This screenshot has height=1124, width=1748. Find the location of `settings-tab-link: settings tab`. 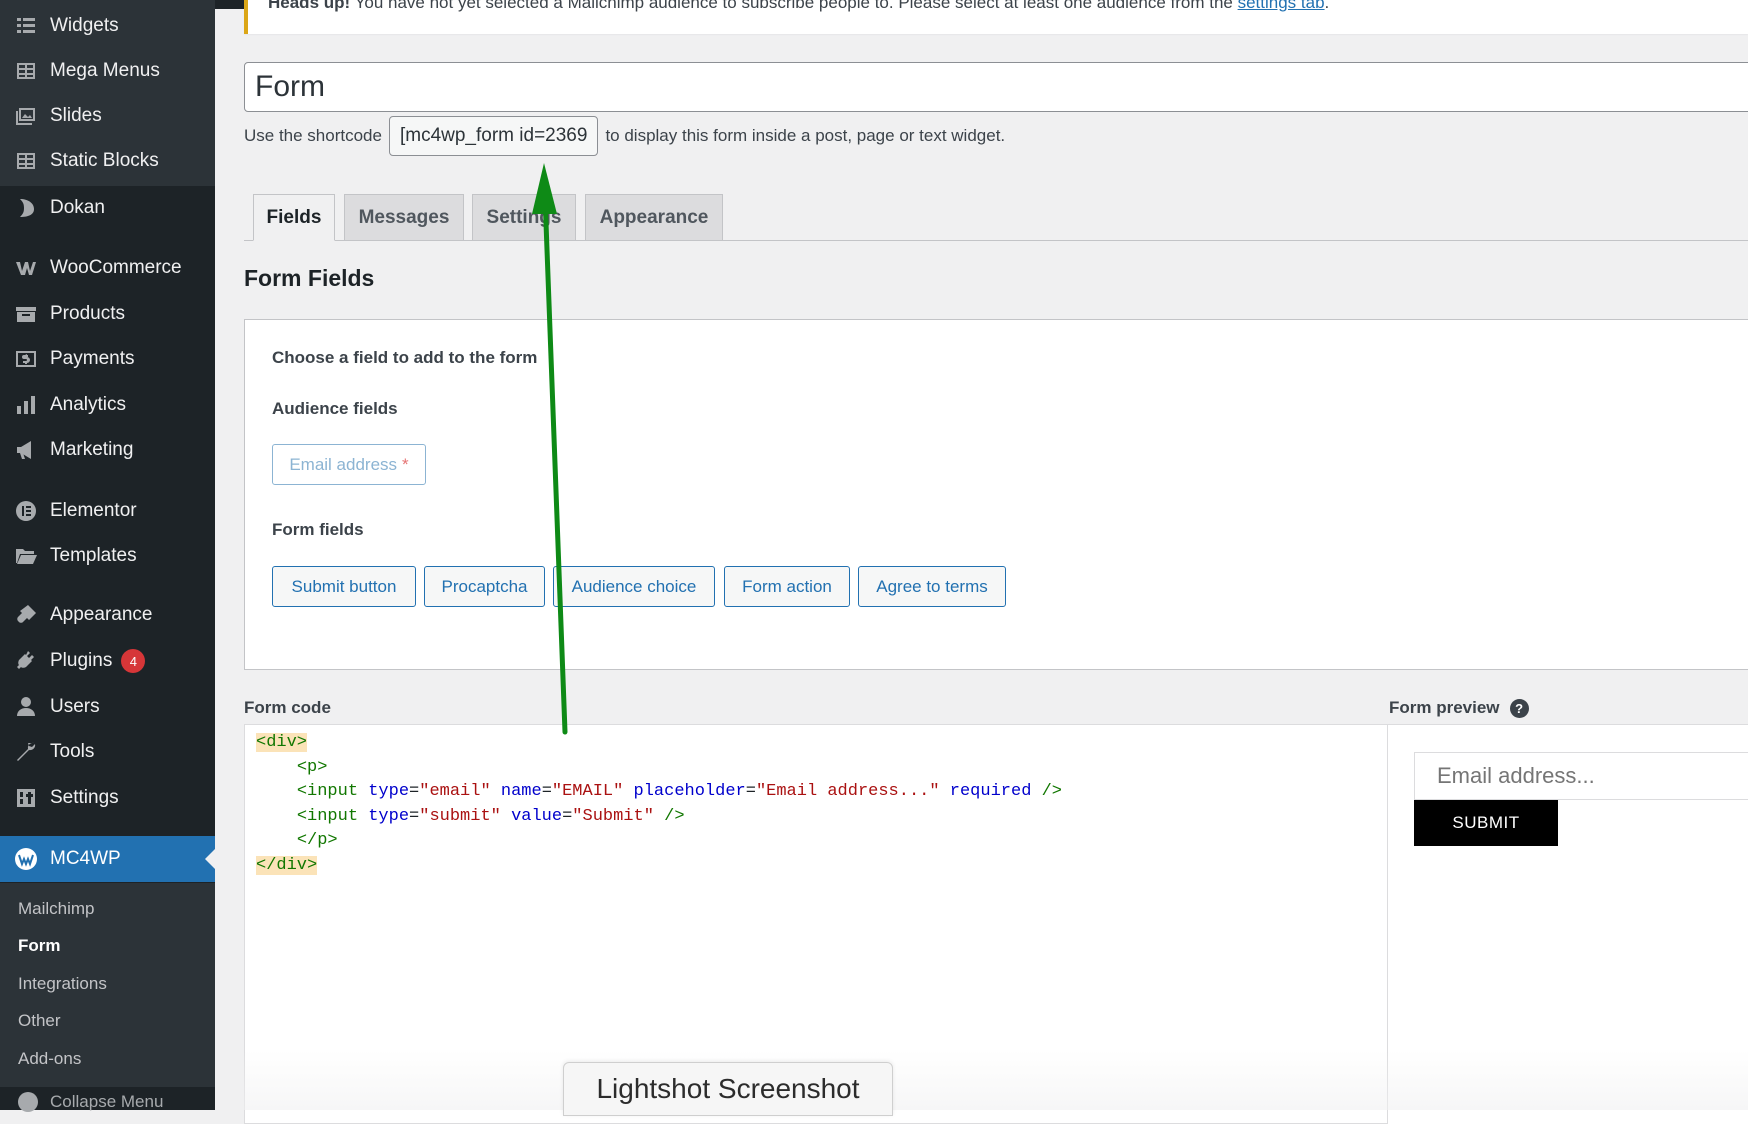

settings-tab-link: settings tab is located at coordinates (1281, 6).